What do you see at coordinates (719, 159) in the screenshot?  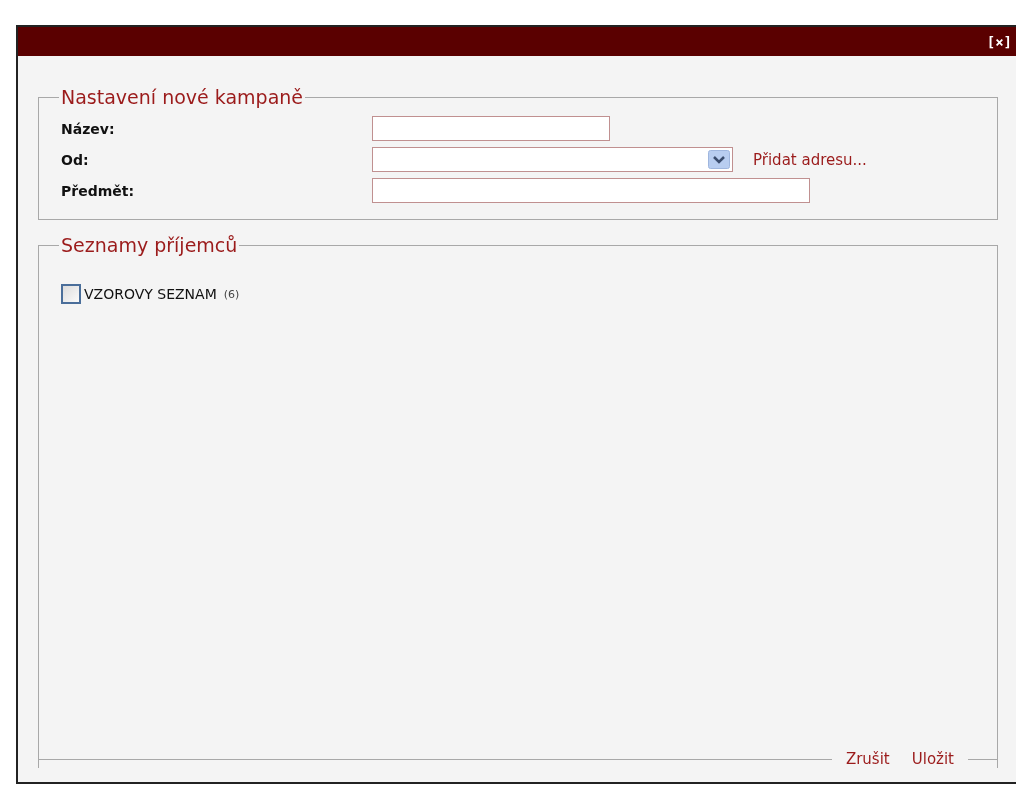 I see `chevron-down-icon` at bounding box center [719, 159].